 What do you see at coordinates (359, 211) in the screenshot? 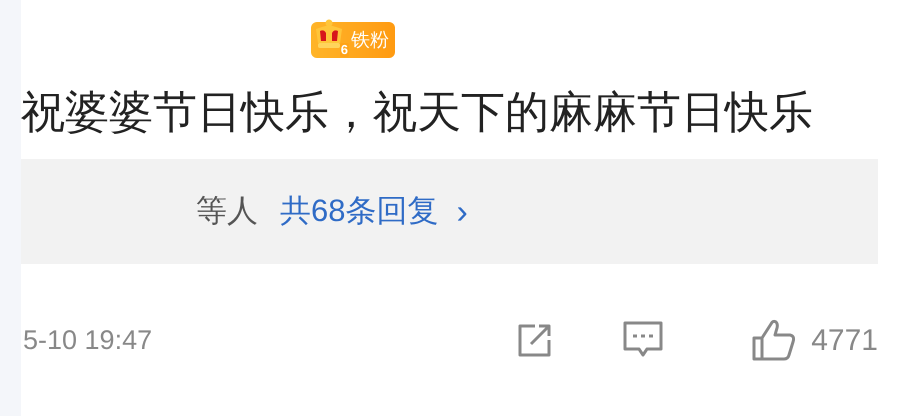
I see `replies-link: 共68条回复` at bounding box center [359, 211].